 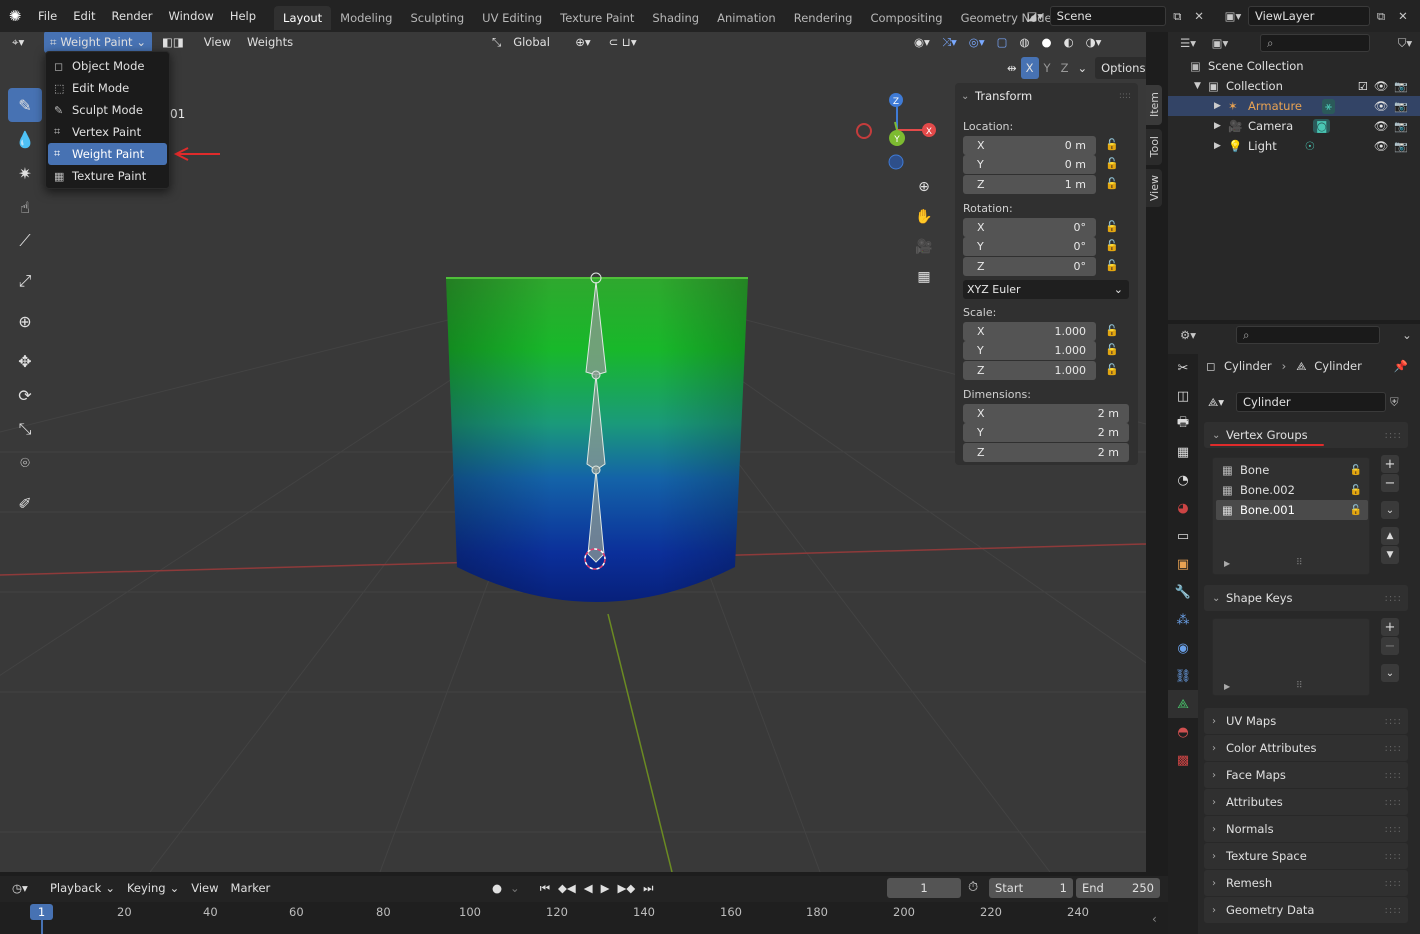 What do you see at coordinates (25, 463) in the screenshot?
I see `transform-tool-icon: ⌾` at bounding box center [25, 463].